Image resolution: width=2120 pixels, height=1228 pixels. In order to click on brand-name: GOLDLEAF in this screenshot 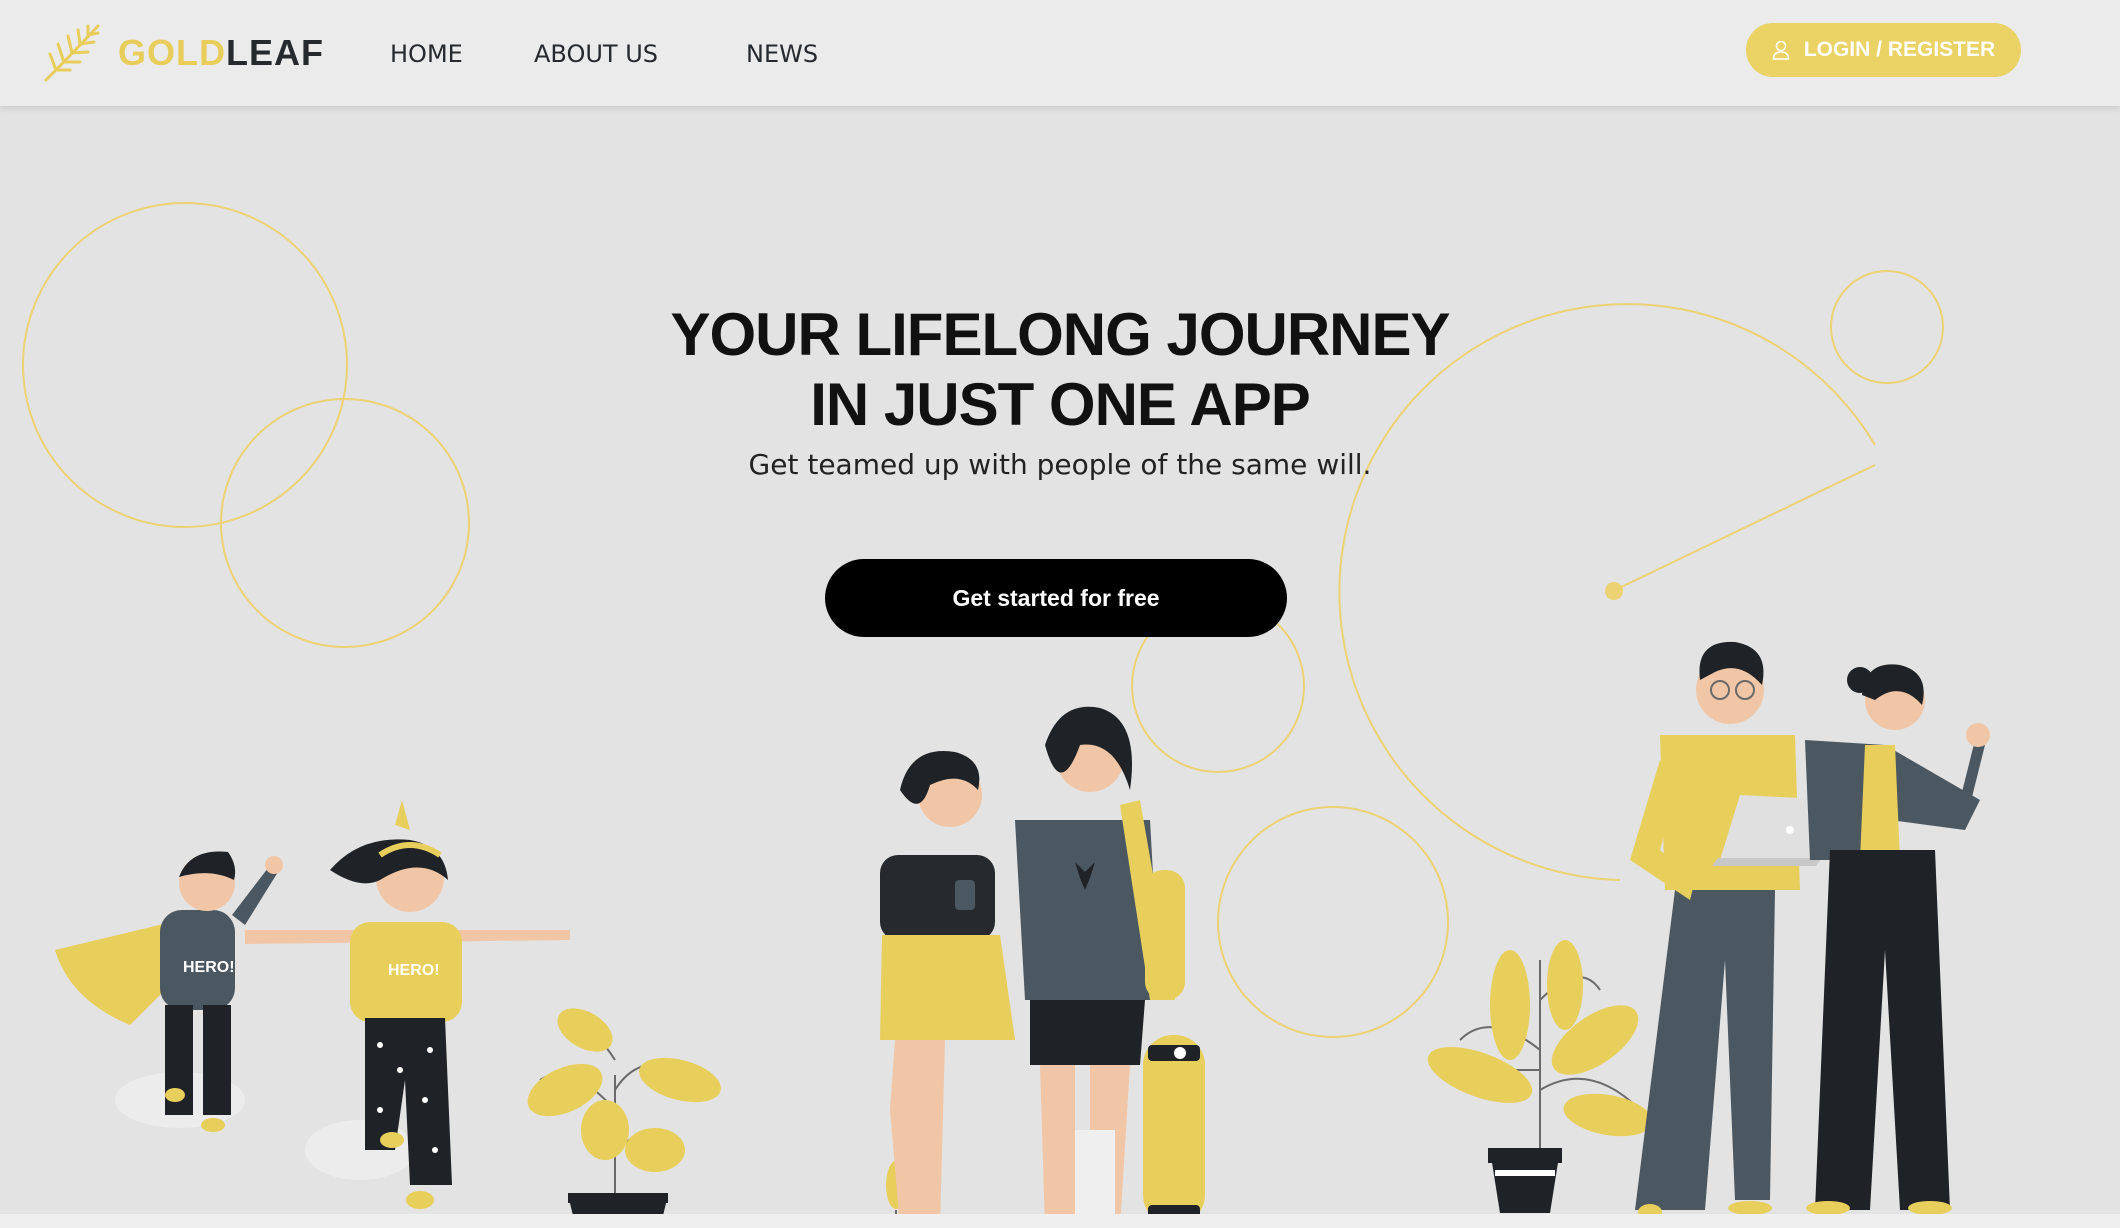, I will do `click(221, 53)`.